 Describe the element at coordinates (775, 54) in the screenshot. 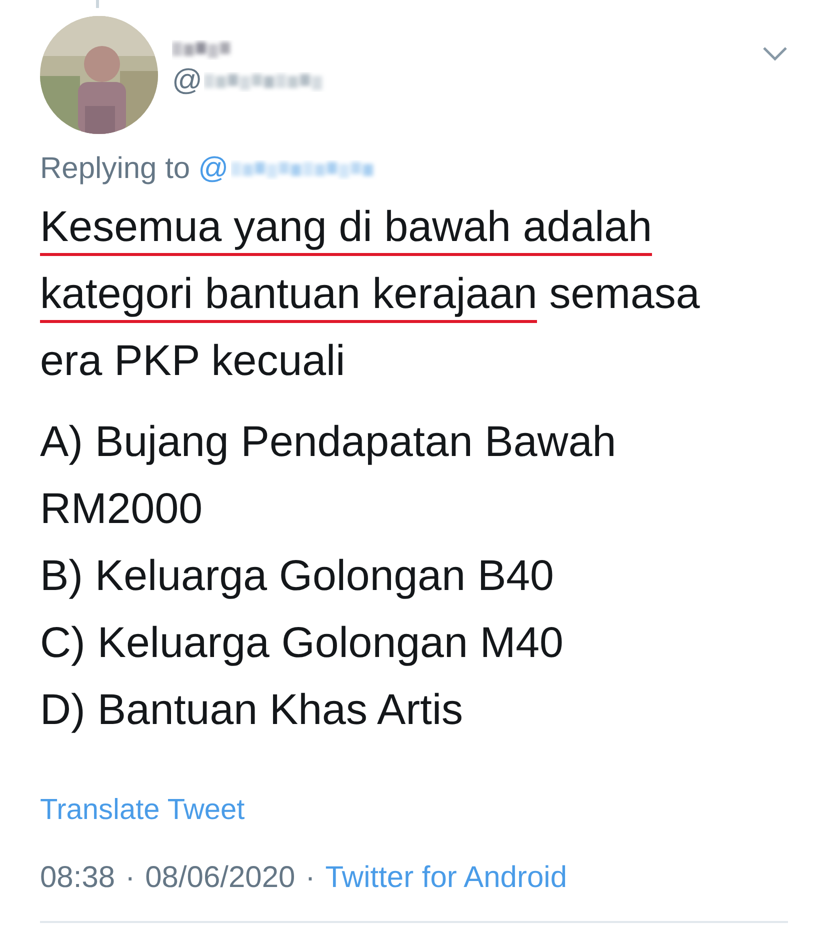

I see `chevron-down-icon` at that location.